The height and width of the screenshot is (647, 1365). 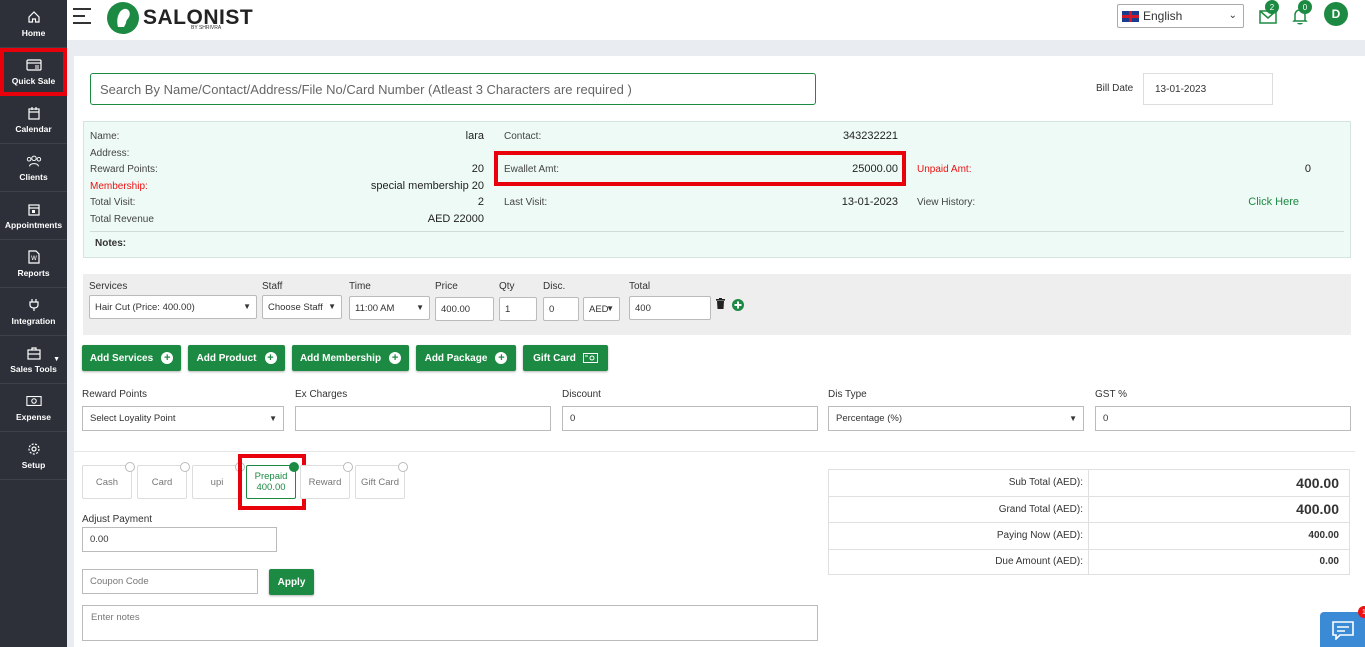 What do you see at coordinates (33, 408) in the screenshot?
I see `sidebar-item-expense: Expense` at bounding box center [33, 408].